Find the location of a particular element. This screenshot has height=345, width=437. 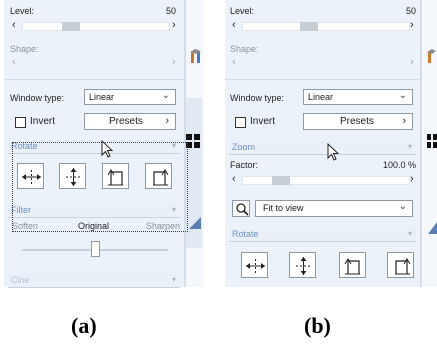

flip-horizontal-icon is located at coordinates (255, 266).